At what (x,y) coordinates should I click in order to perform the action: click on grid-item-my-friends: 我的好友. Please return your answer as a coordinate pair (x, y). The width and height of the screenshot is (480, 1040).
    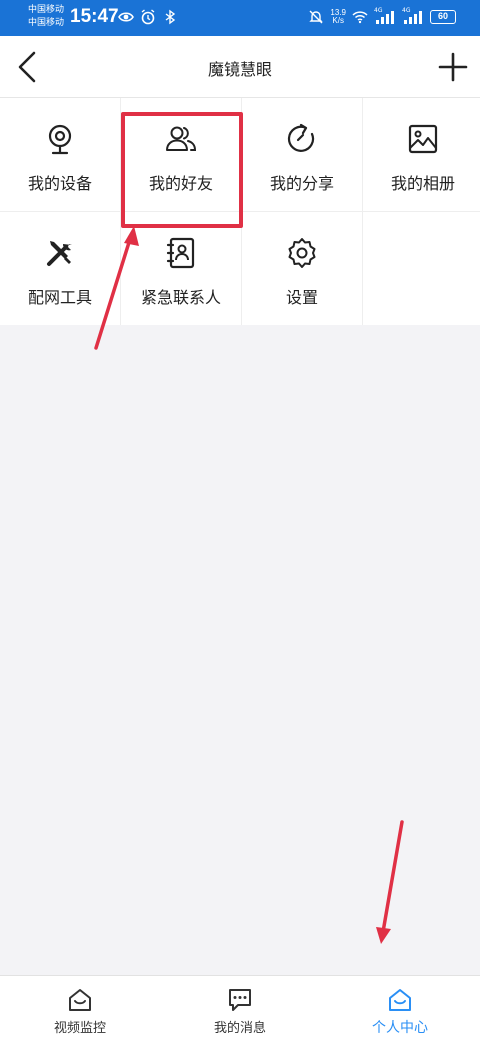
    Looking at the image, I should click on (181, 154).